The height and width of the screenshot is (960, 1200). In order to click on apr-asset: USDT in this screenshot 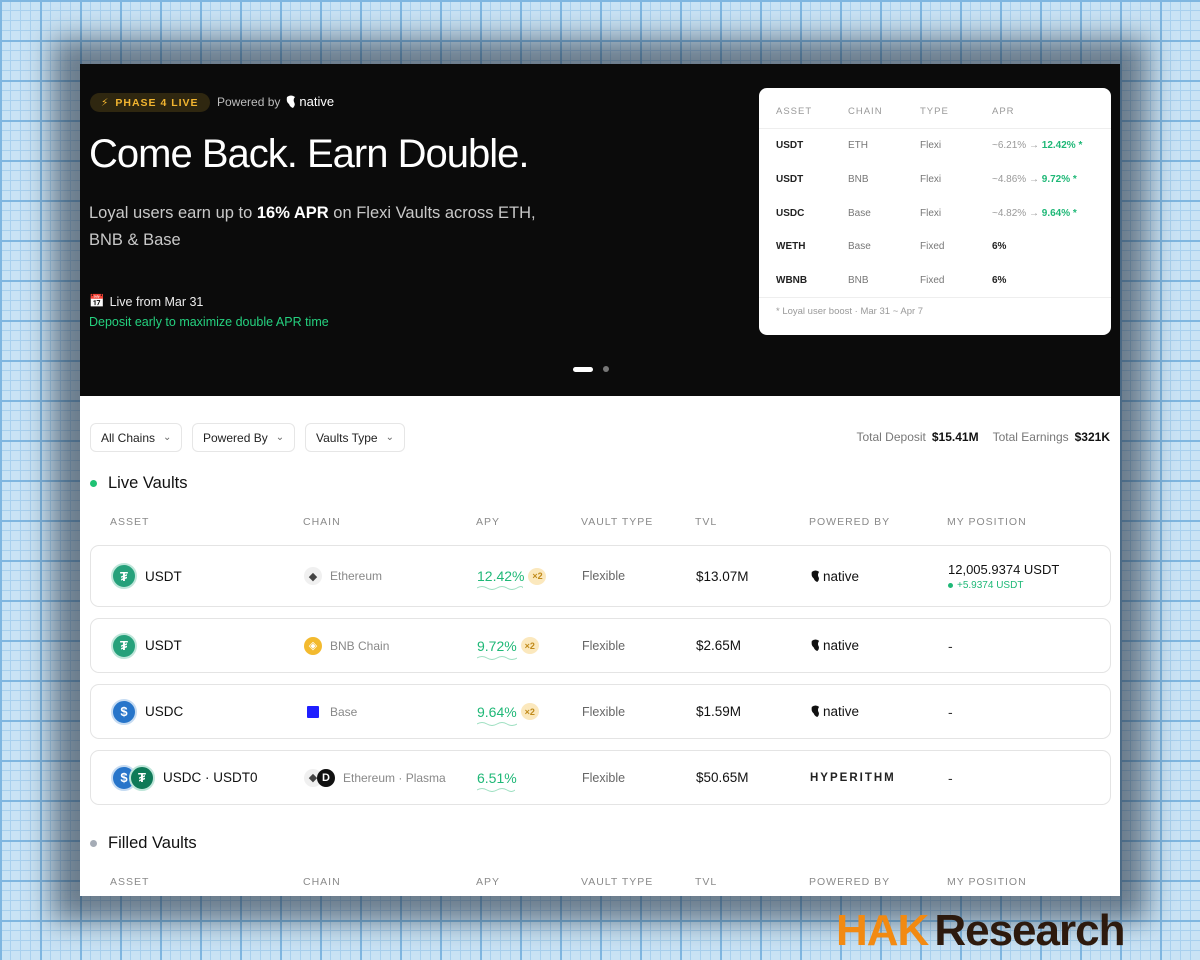, I will do `click(790, 145)`.